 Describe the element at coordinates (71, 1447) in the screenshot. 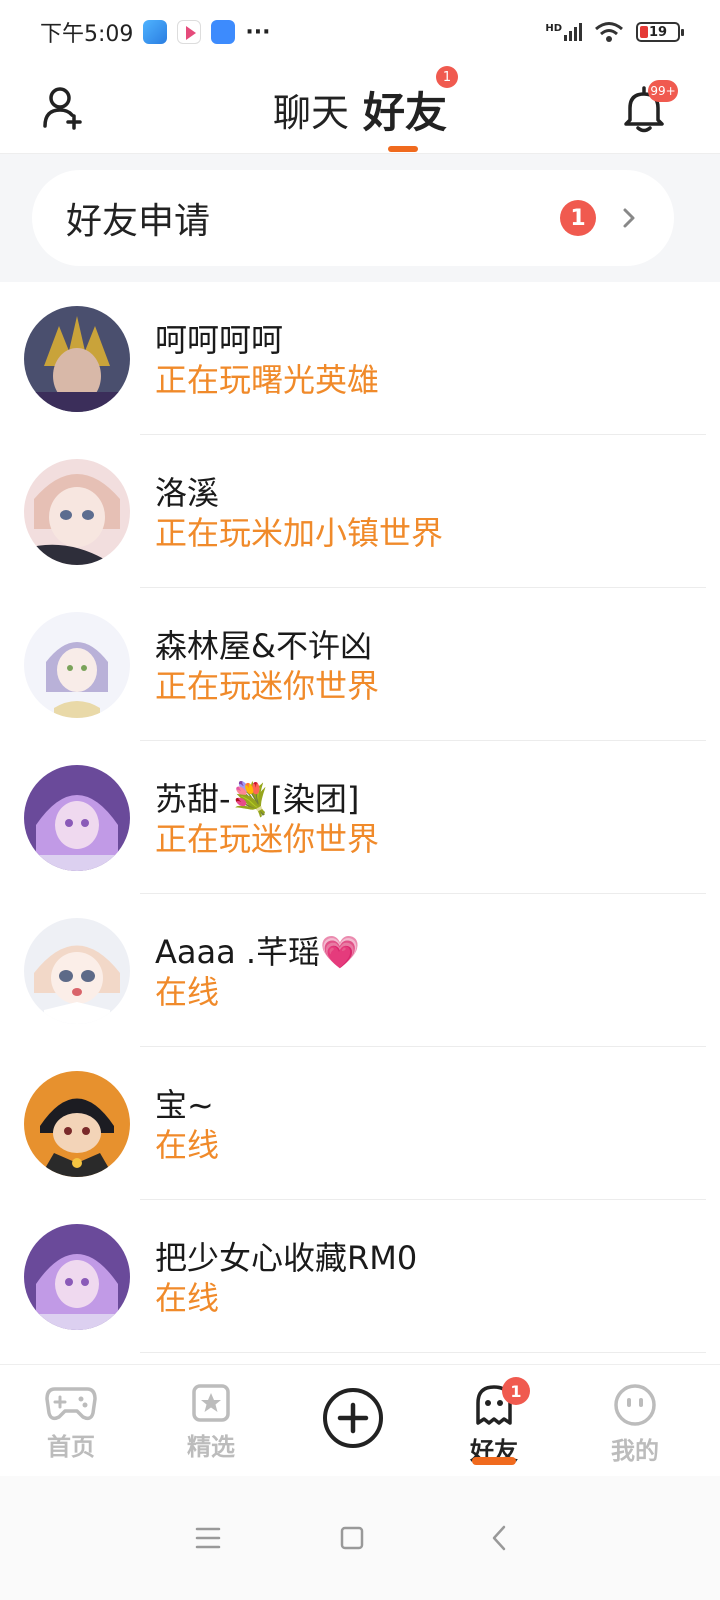

I see `nav-home-label: 首页` at that location.